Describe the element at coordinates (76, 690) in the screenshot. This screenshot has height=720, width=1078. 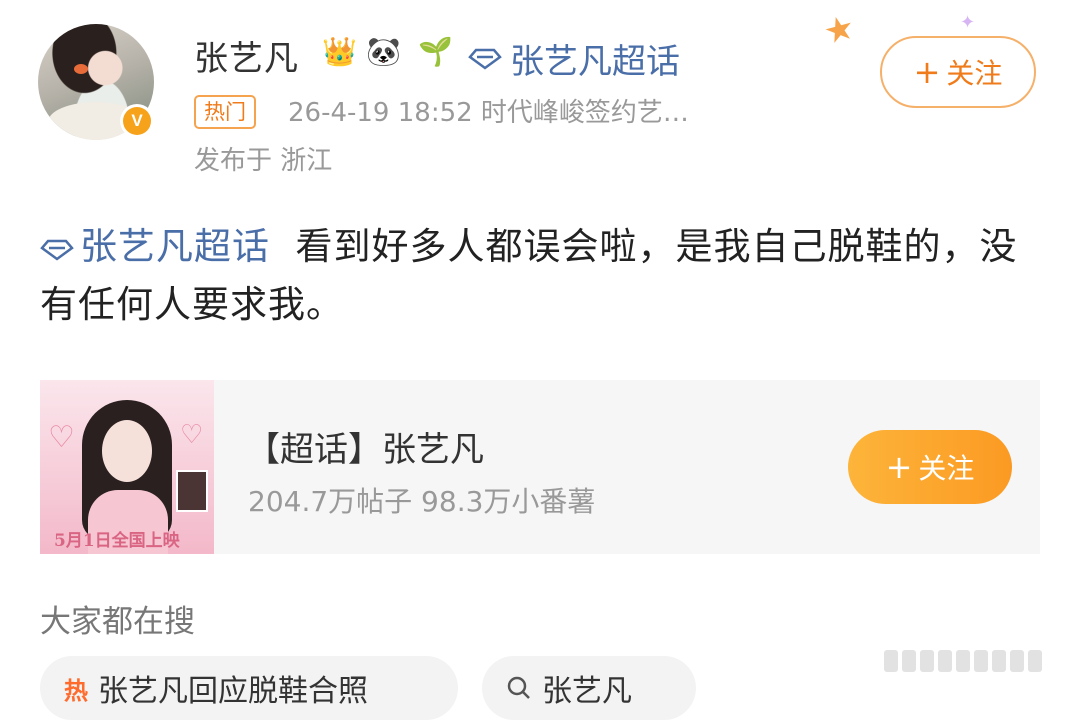
I see `hot-icon: 热` at that location.